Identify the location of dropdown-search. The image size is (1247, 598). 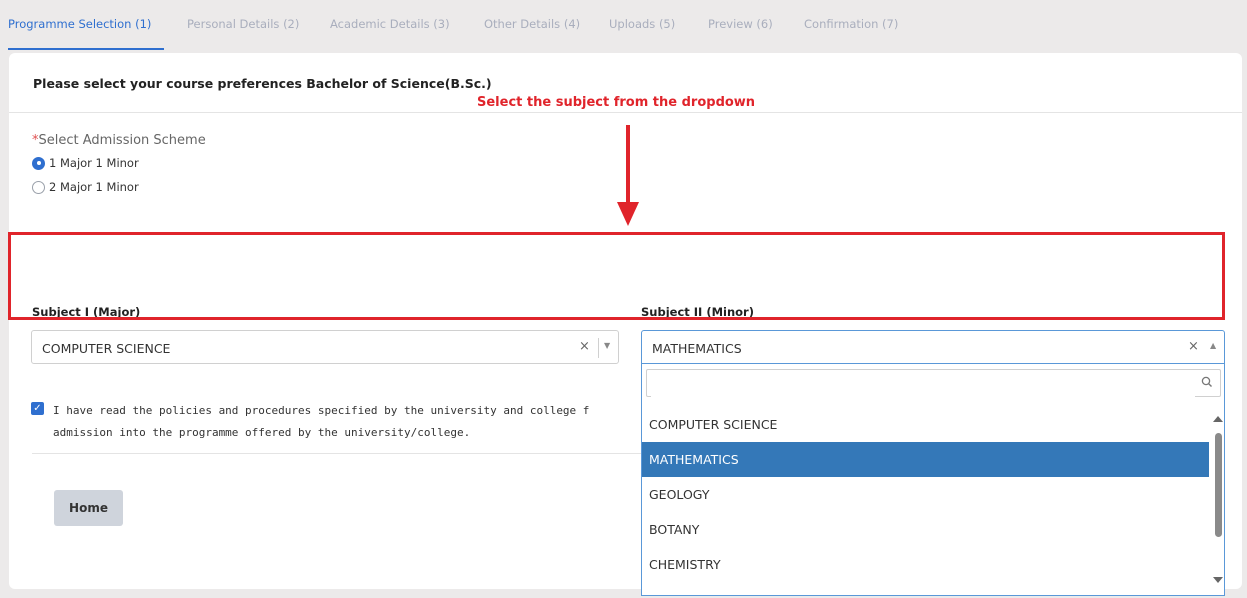
(933, 383).